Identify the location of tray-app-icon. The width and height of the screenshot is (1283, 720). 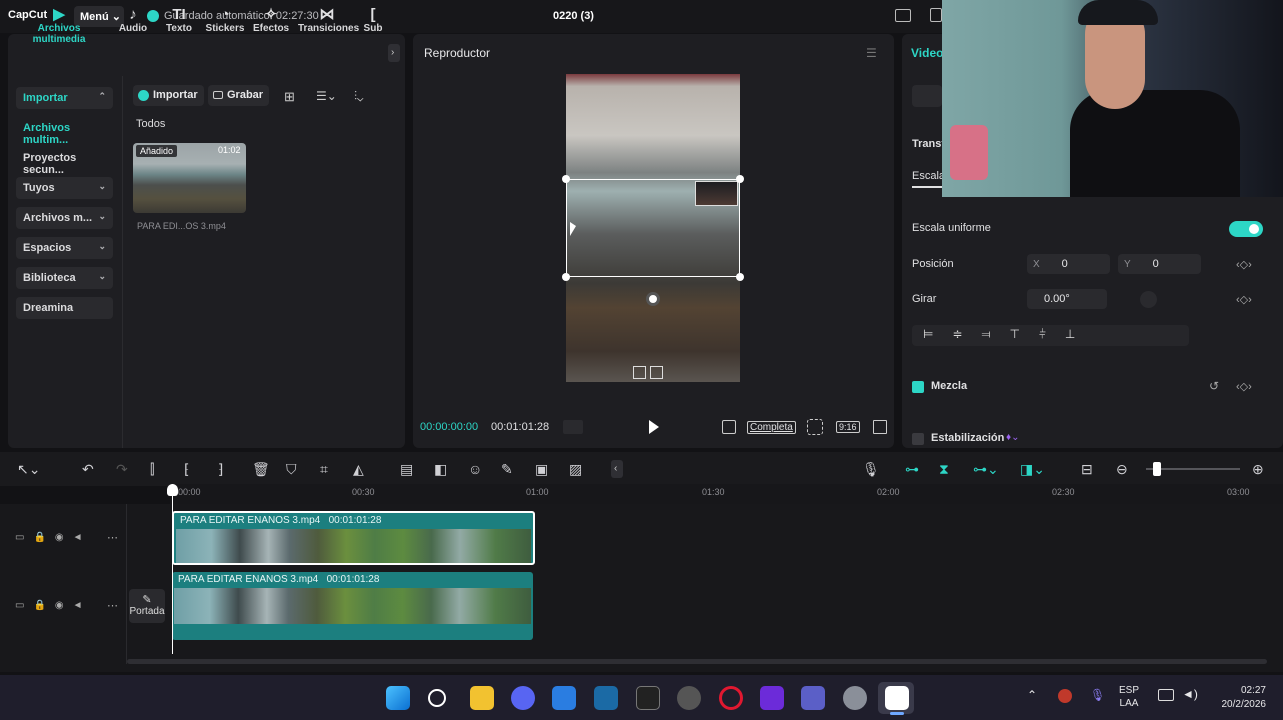
(1065, 696).